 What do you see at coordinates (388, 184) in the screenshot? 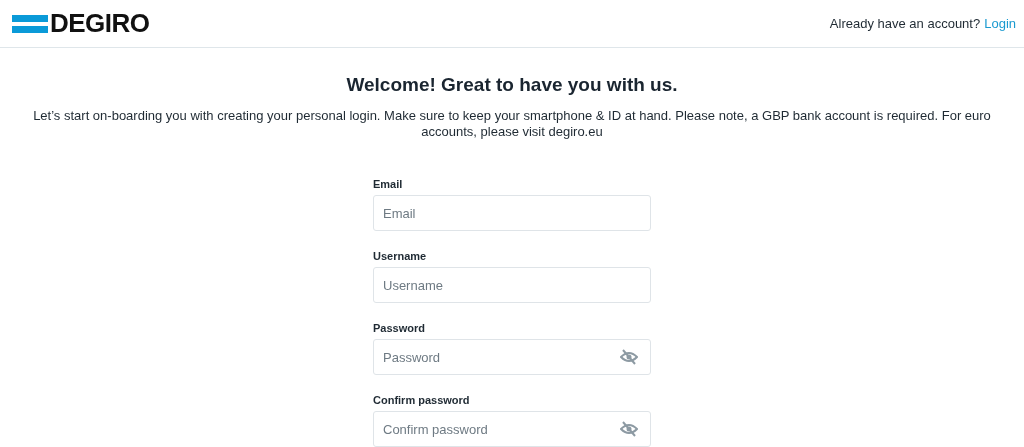
I see `field-label: Email` at bounding box center [388, 184].